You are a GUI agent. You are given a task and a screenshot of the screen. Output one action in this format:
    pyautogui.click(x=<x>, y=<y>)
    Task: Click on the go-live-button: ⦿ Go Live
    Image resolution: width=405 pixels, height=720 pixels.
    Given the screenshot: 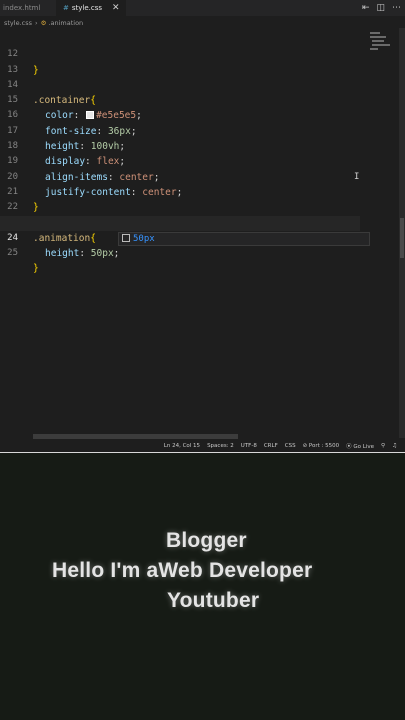 What is the action you would take?
    pyautogui.click(x=360, y=446)
    